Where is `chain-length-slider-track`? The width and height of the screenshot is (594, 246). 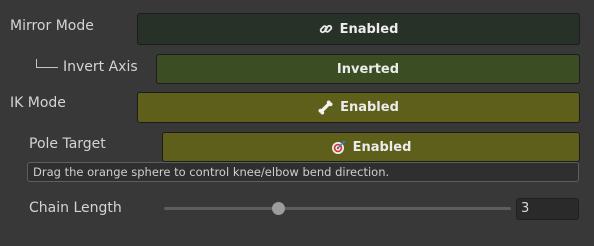 chain-length-slider-track is located at coordinates (337, 208).